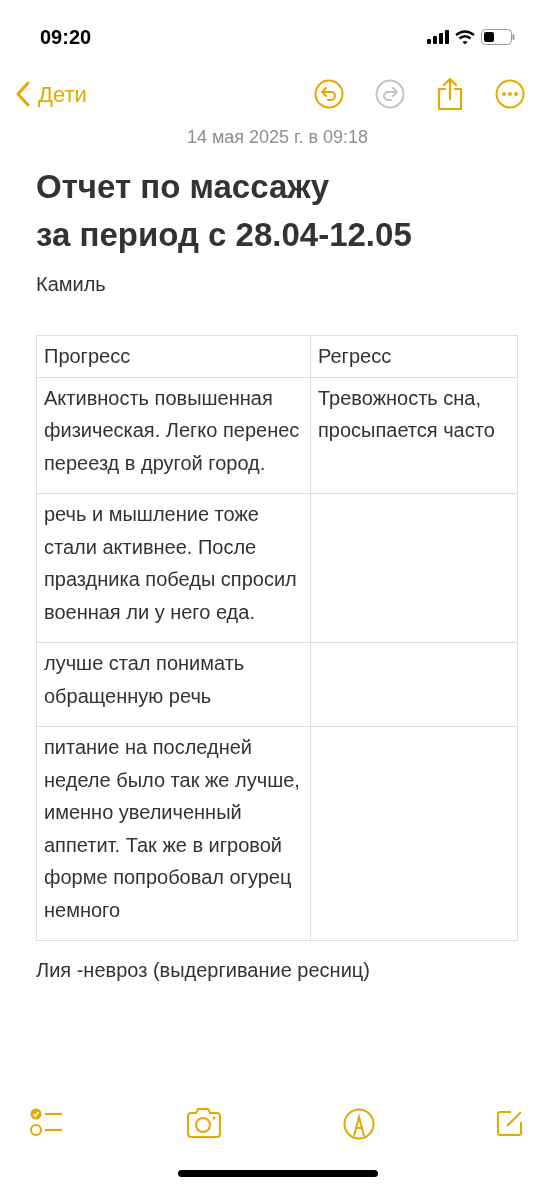 The width and height of the screenshot is (555, 1200). I want to click on note-date: 14 мая 2025 г. в 09:18, so click(277, 137).